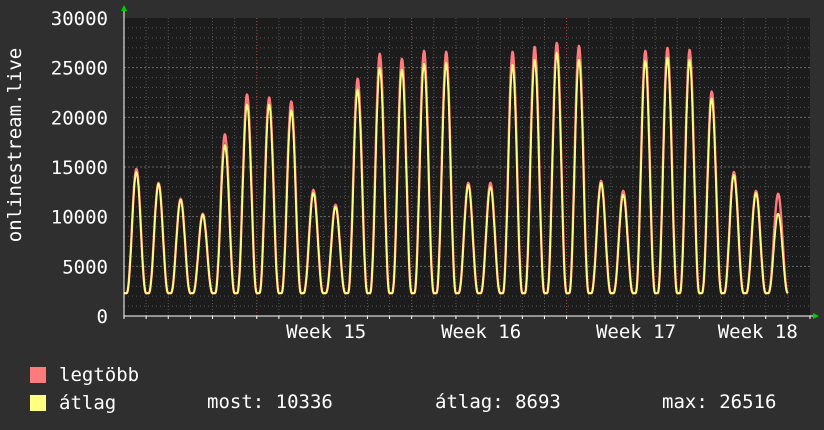 The image size is (824, 430). What do you see at coordinates (79, 218) in the screenshot?
I see `y-tick-label: 10000` at bounding box center [79, 218].